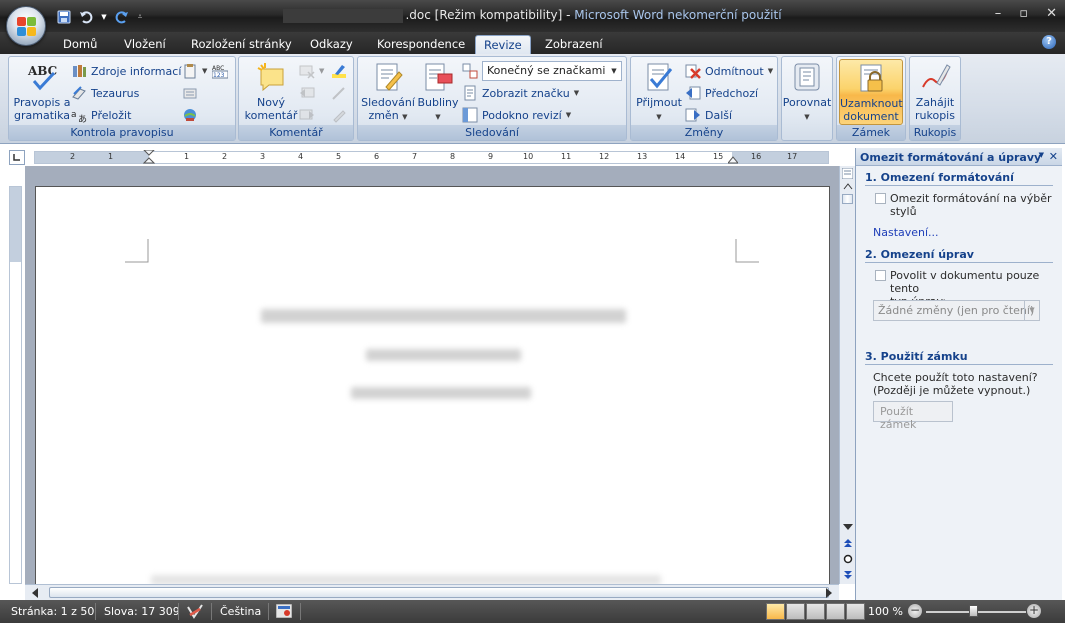 The height and width of the screenshot is (623, 1065). Describe the element at coordinates (871, 132) in the screenshot. I see `group-label: Zámek` at that location.